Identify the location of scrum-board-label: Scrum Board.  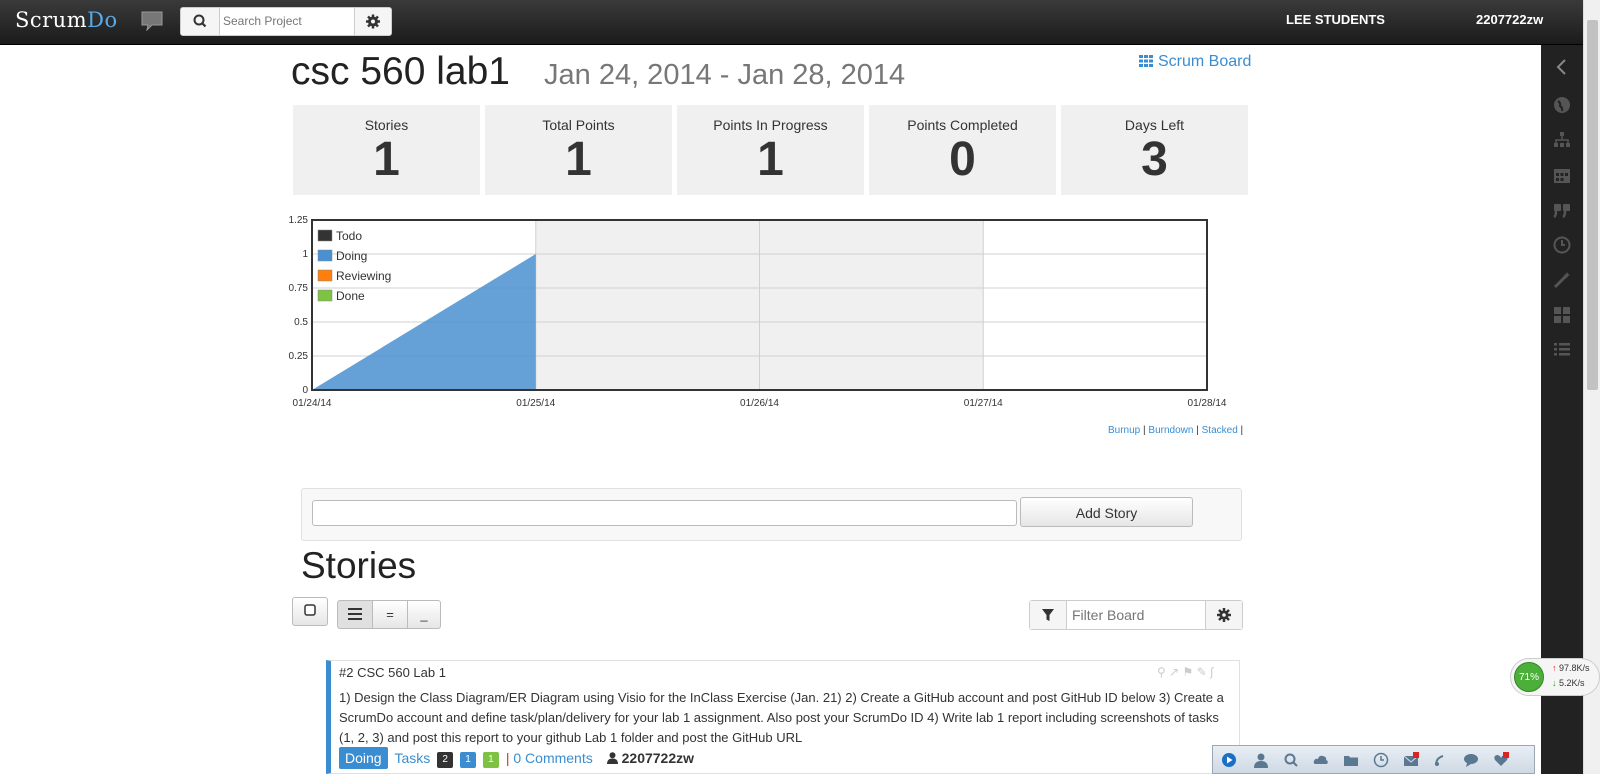
(1205, 61).